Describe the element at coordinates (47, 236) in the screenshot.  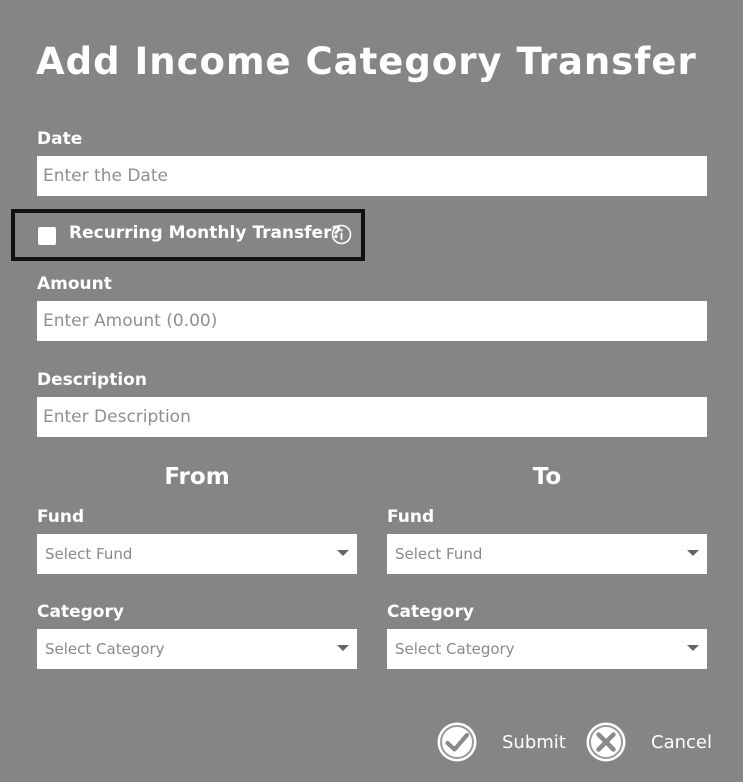
I see `recurring-checkbox` at that location.